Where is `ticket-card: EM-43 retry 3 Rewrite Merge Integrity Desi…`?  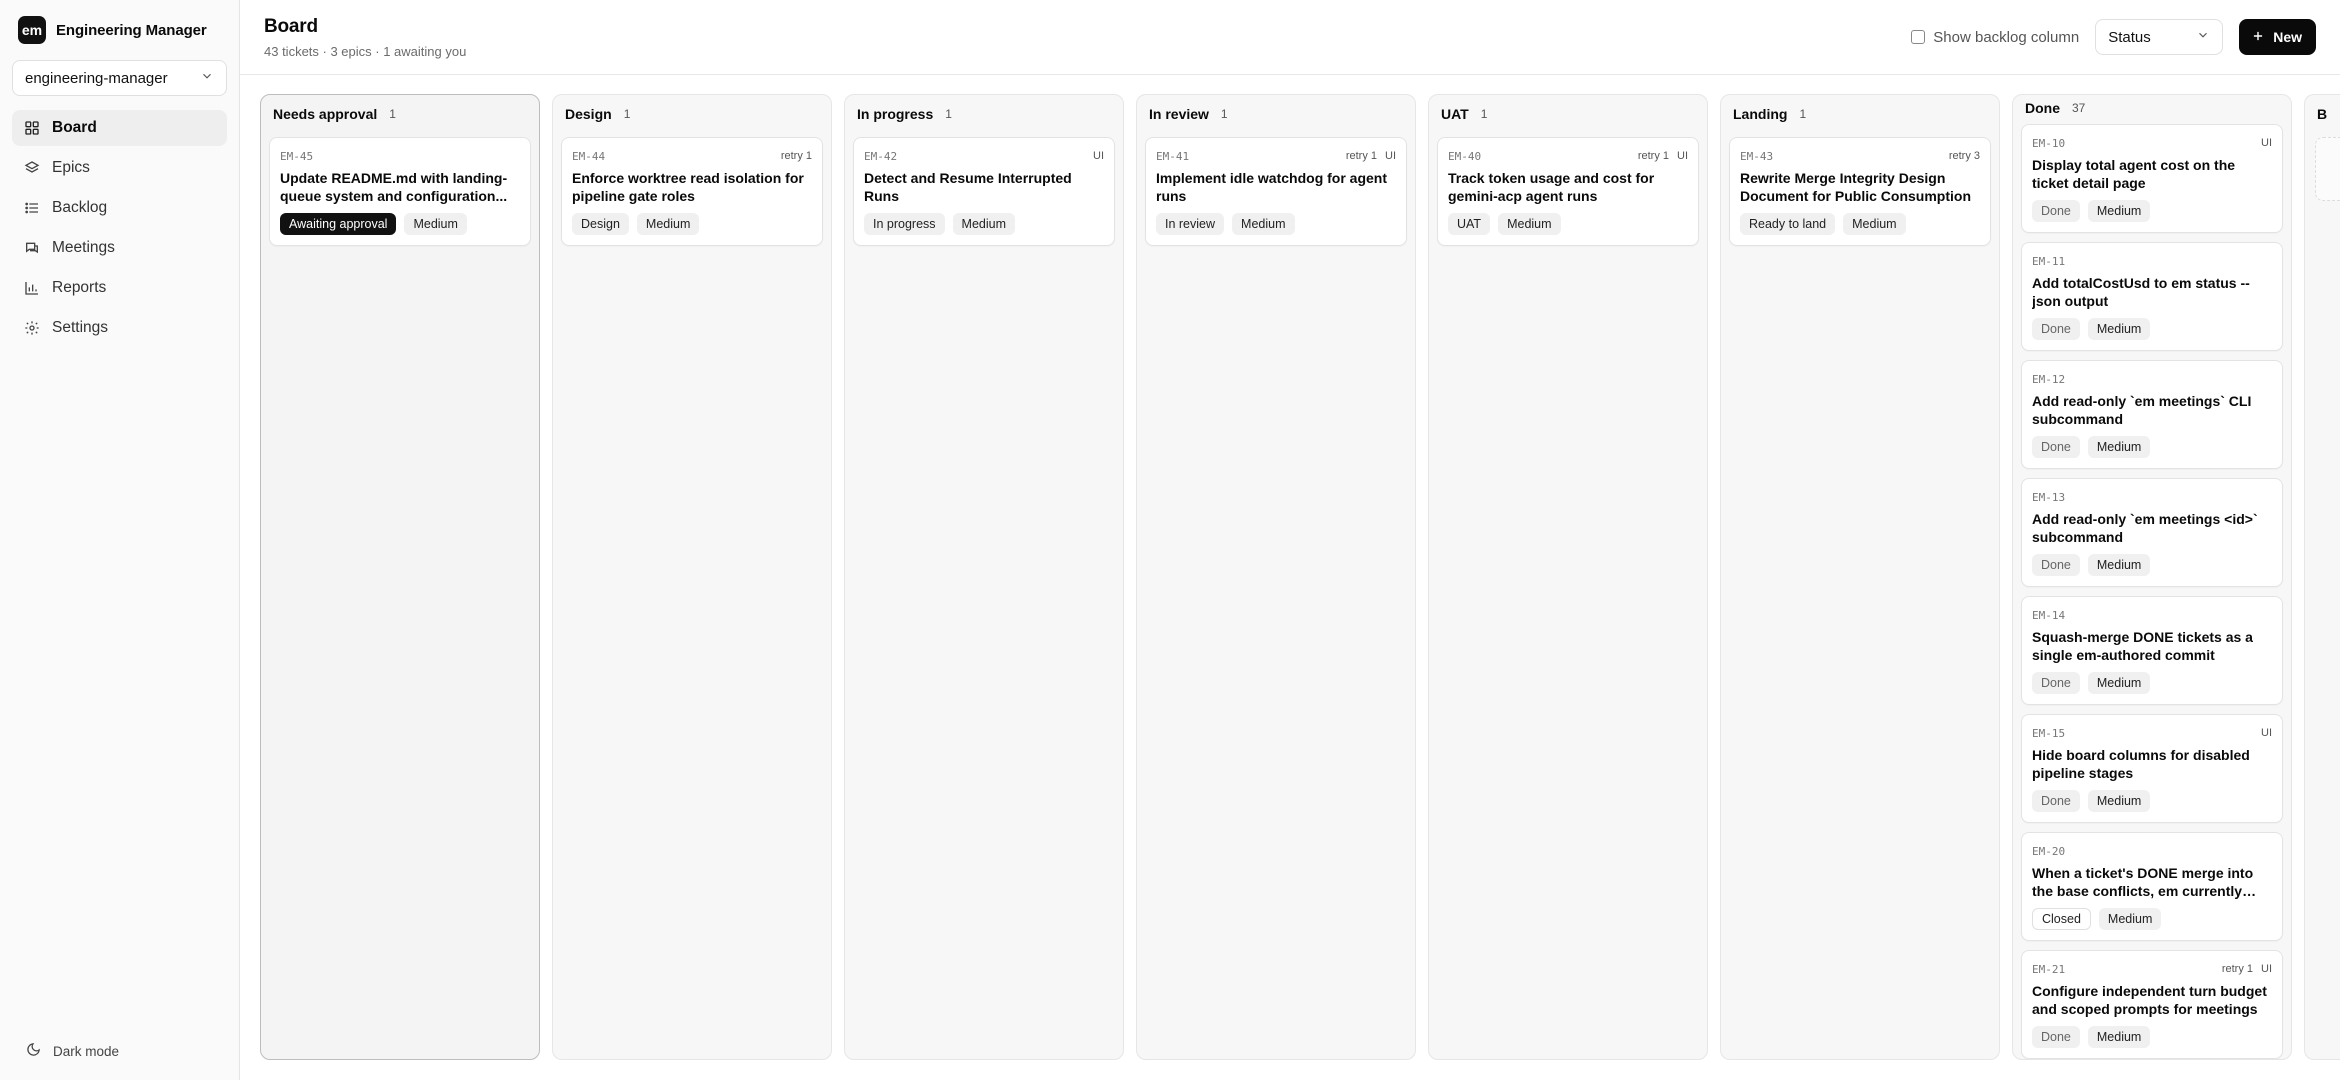
ticket-card: EM-43 retry 3 Rewrite Merge Integrity Desi… is located at coordinates (1860, 191).